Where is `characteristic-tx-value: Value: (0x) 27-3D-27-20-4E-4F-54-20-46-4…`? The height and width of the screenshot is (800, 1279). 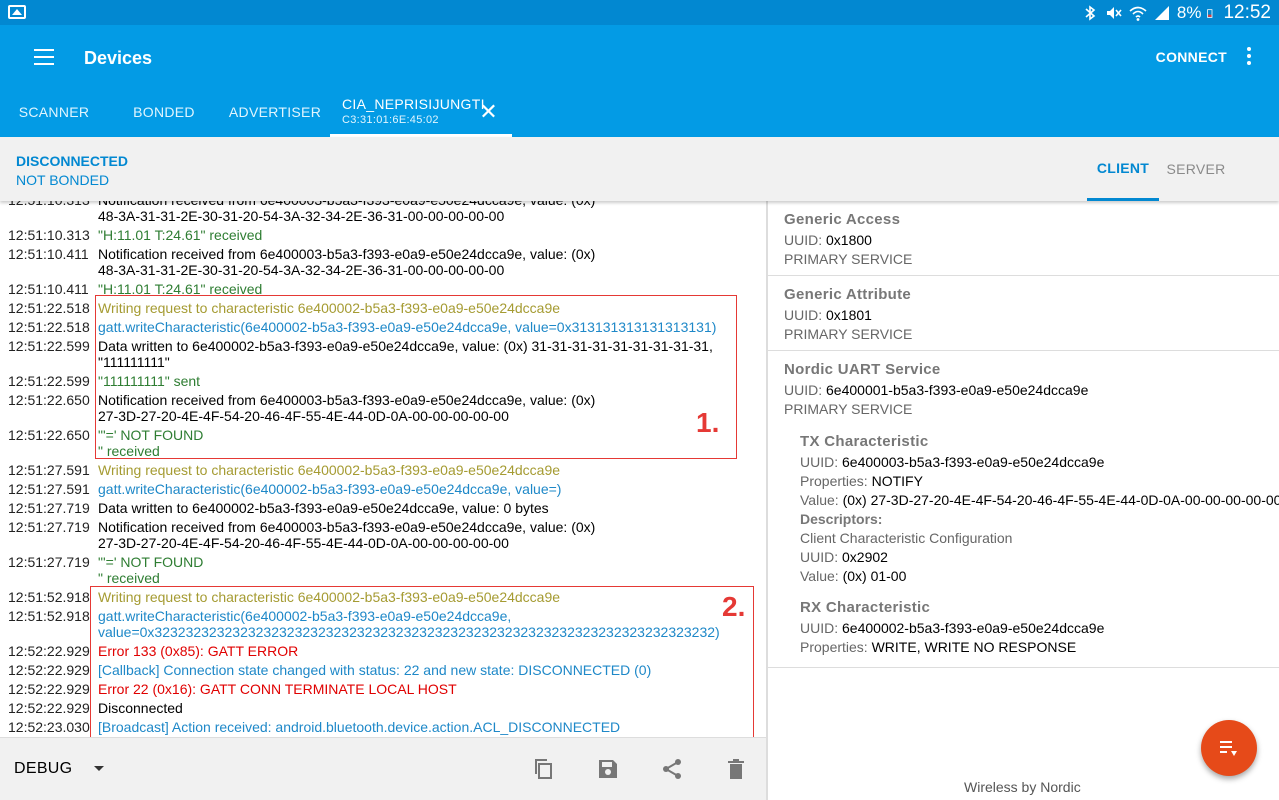 characteristic-tx-value: Value: (0x) 27-3D-27-20-4E-4F-54-20-46-4… is located at coordinates (1039, 500).